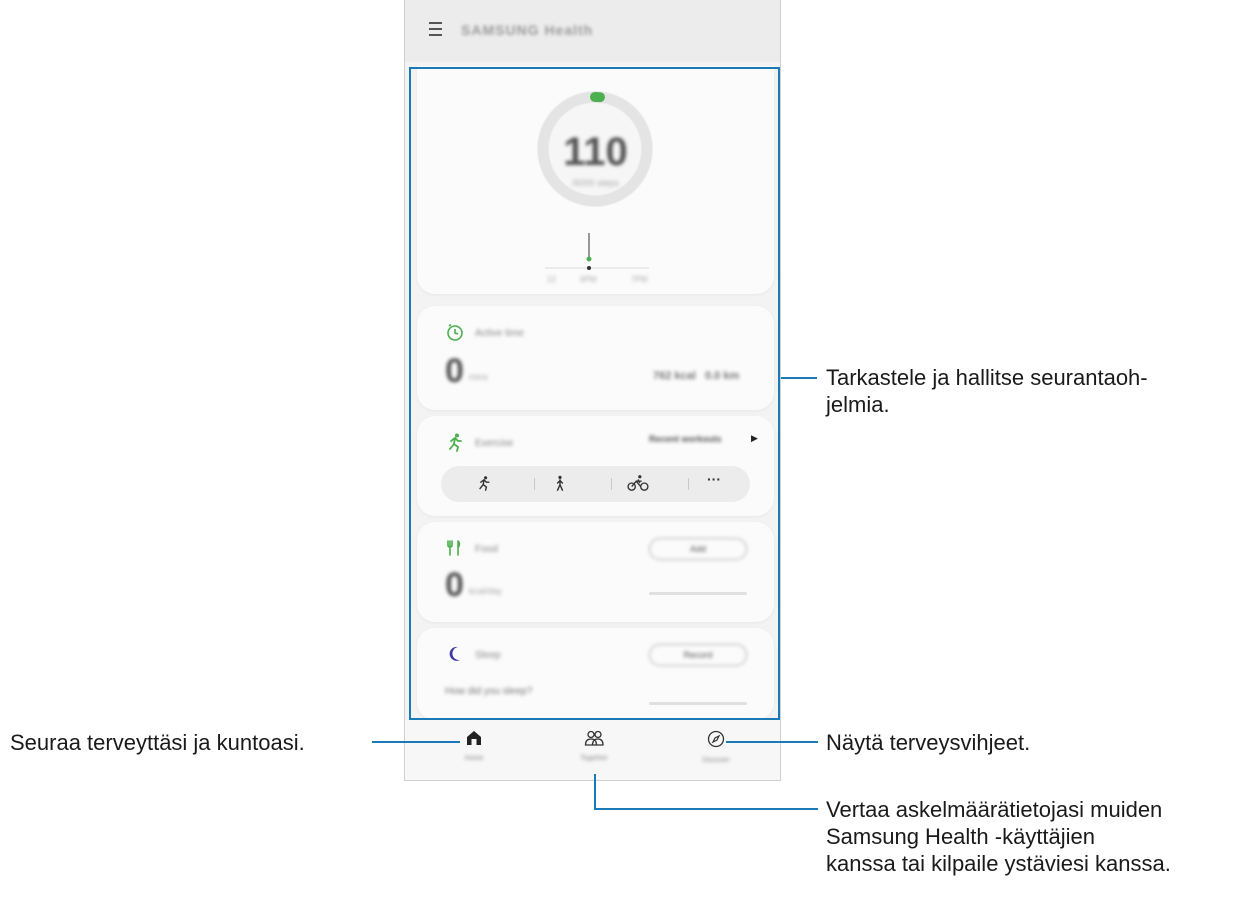 This screenshot has width=1246, height=899. I want to click on sleep-title: Sleep, so click(488, 655).